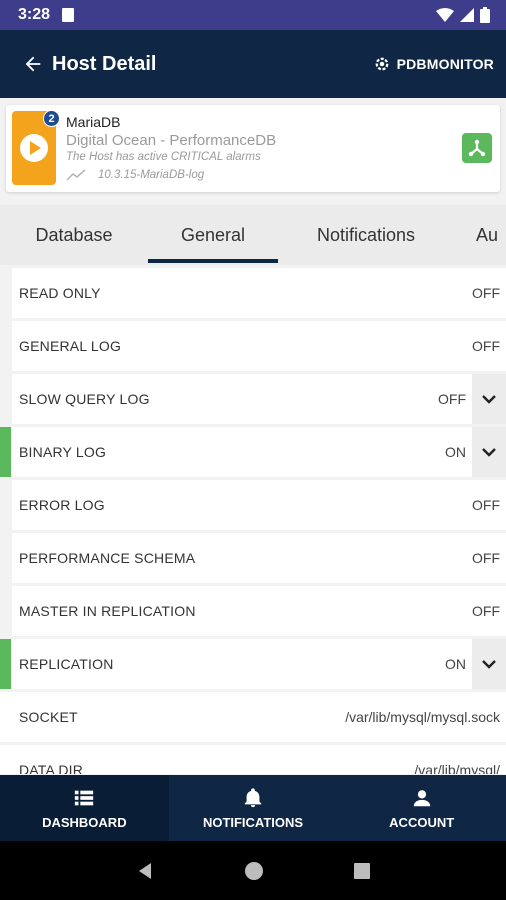 The image size is (506, 900). I want to click on row-label: READ ONLY, so click(60, 293).